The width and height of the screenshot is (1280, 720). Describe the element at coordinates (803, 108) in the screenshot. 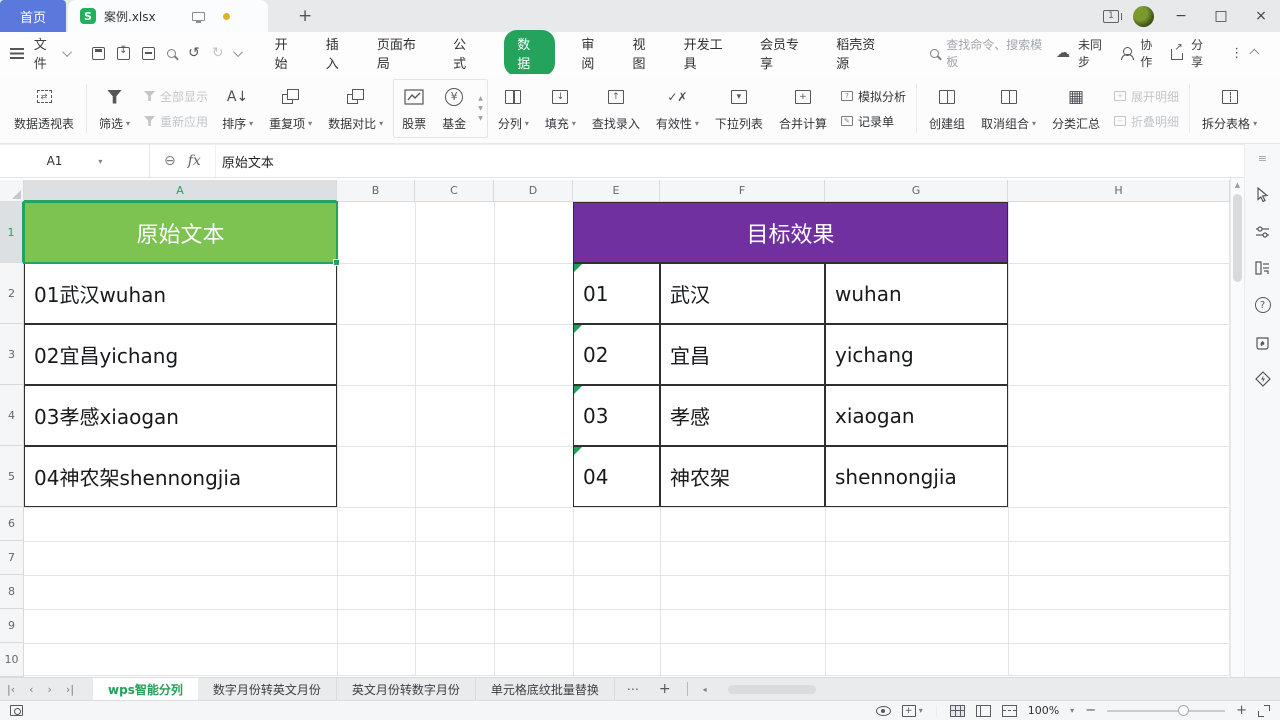

I see `consolidate-button: + 合并计算` at that location.